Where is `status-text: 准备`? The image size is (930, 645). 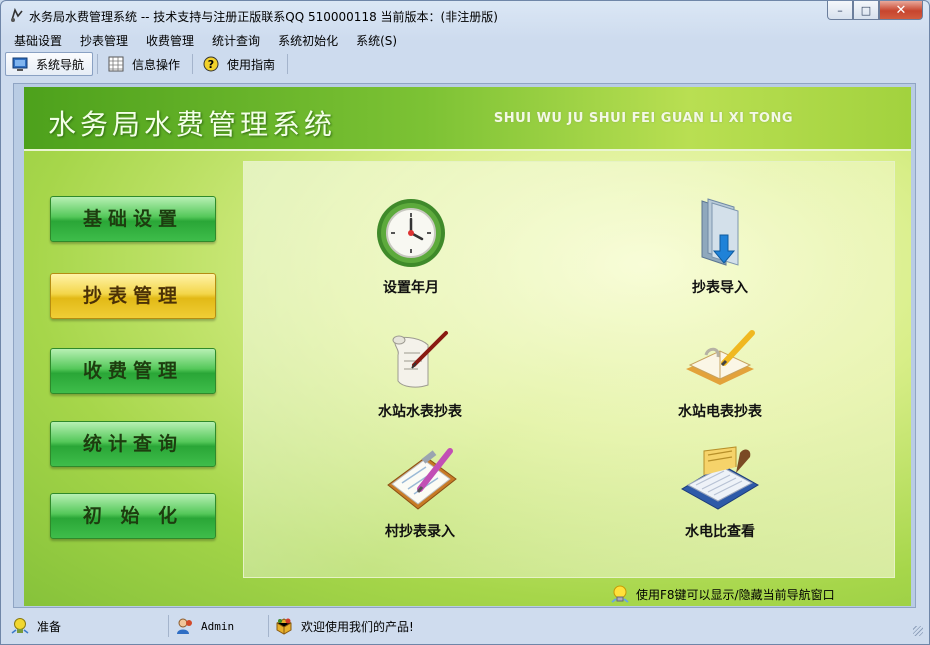 status-text: 准备 is located at coordinates (49, 626).